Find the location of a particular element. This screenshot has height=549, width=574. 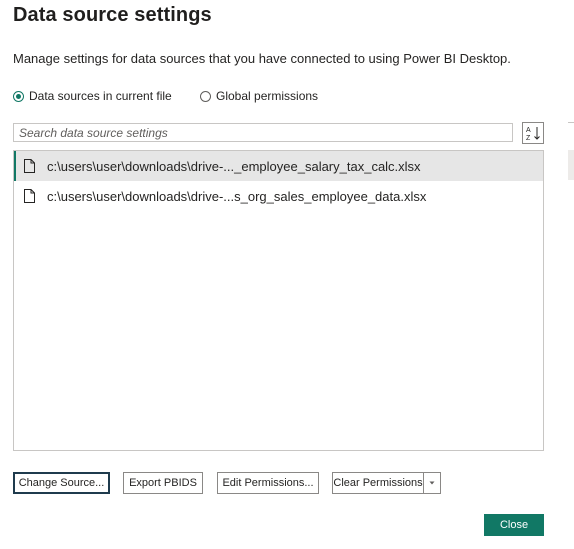

chevron-down-icon is located at coordinates (432, 483).